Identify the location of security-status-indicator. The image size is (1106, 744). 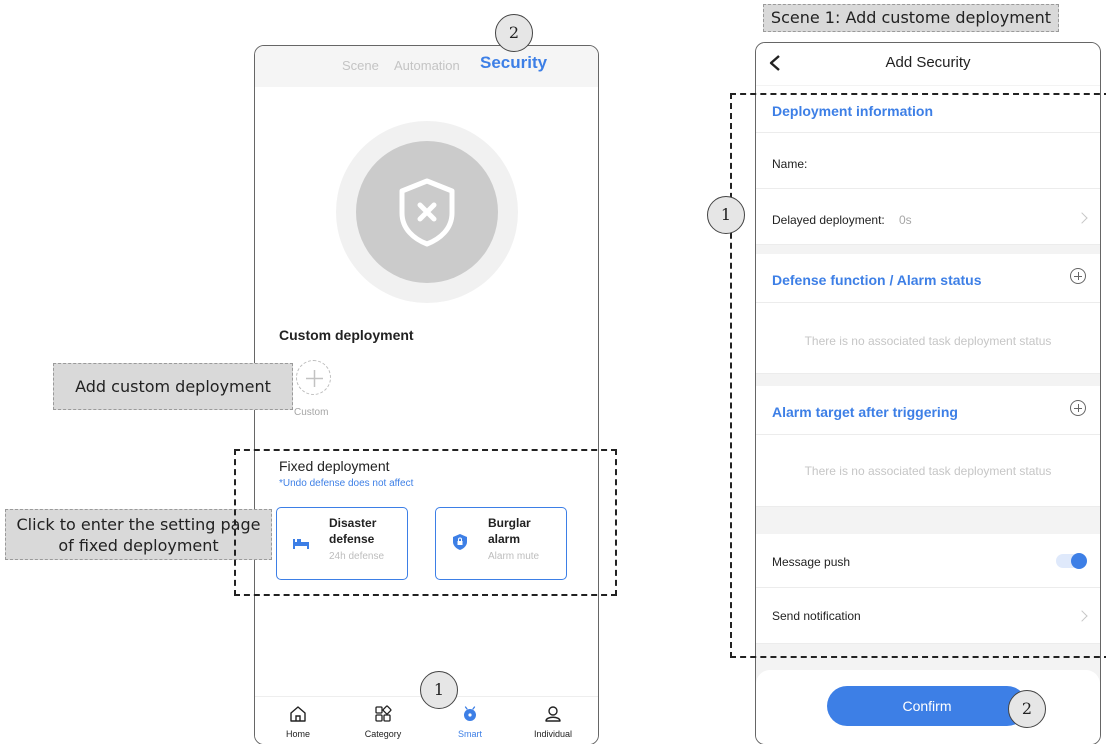
(427, 212).